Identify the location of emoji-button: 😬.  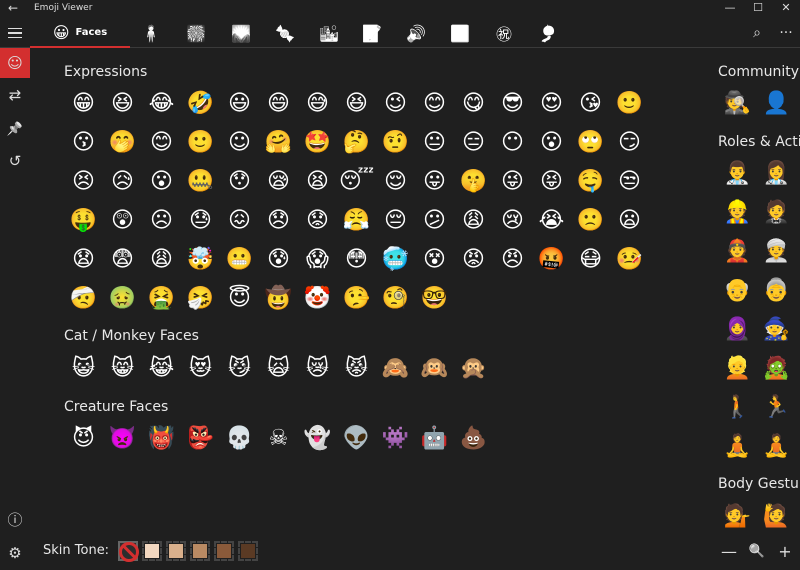
(239, 259).